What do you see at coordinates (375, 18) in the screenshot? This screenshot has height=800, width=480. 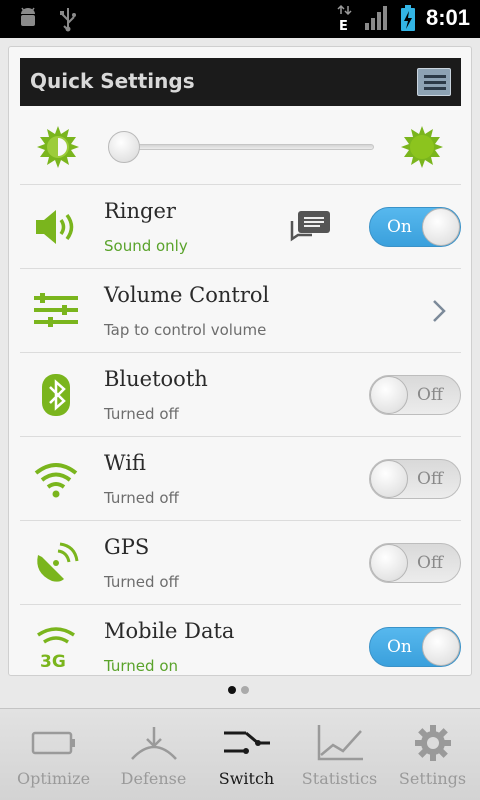 I see `signal-icon` at bounding box center [375, 18].